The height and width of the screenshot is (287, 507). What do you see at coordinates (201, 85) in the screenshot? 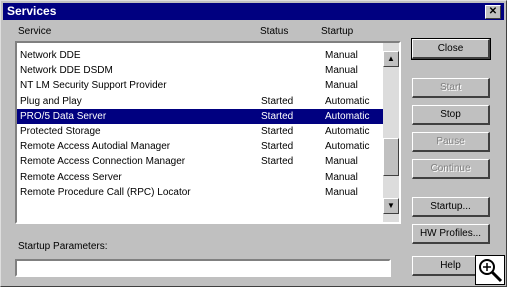
I see `list-item: NT LM Security Support Provider Manual` at bounding box center [201, 85].